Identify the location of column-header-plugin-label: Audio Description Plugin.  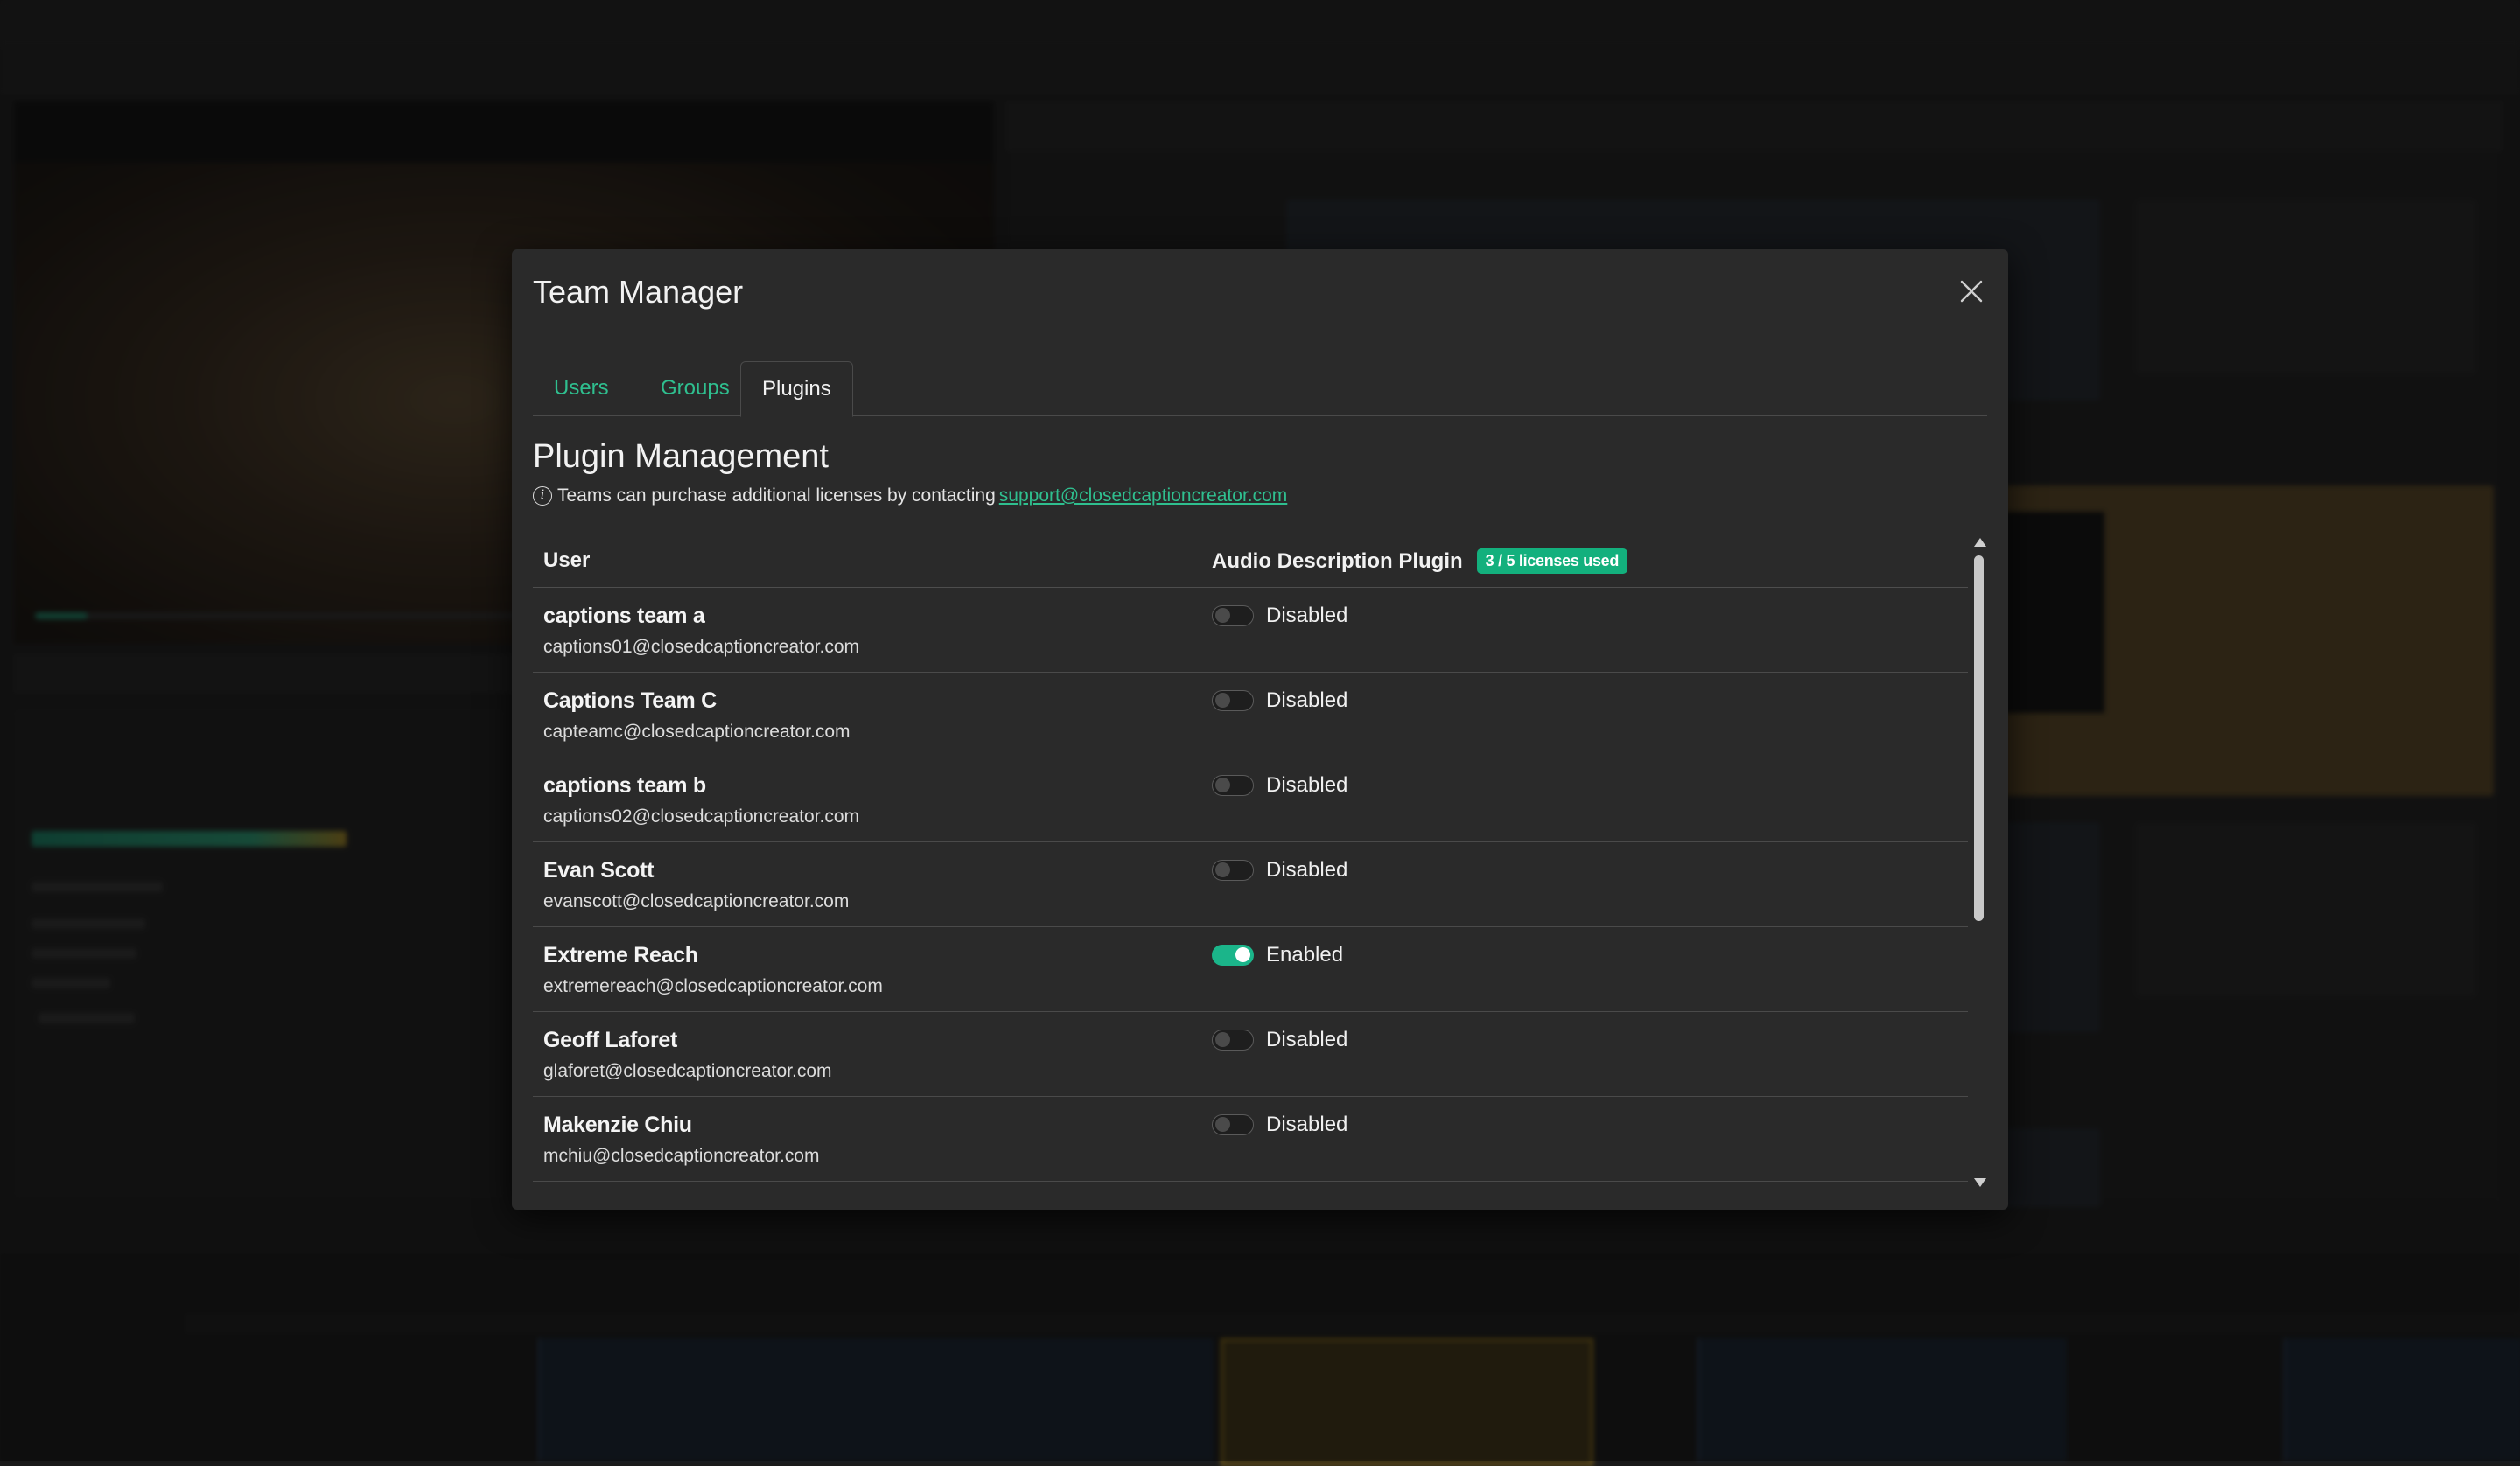
(1337, 560).